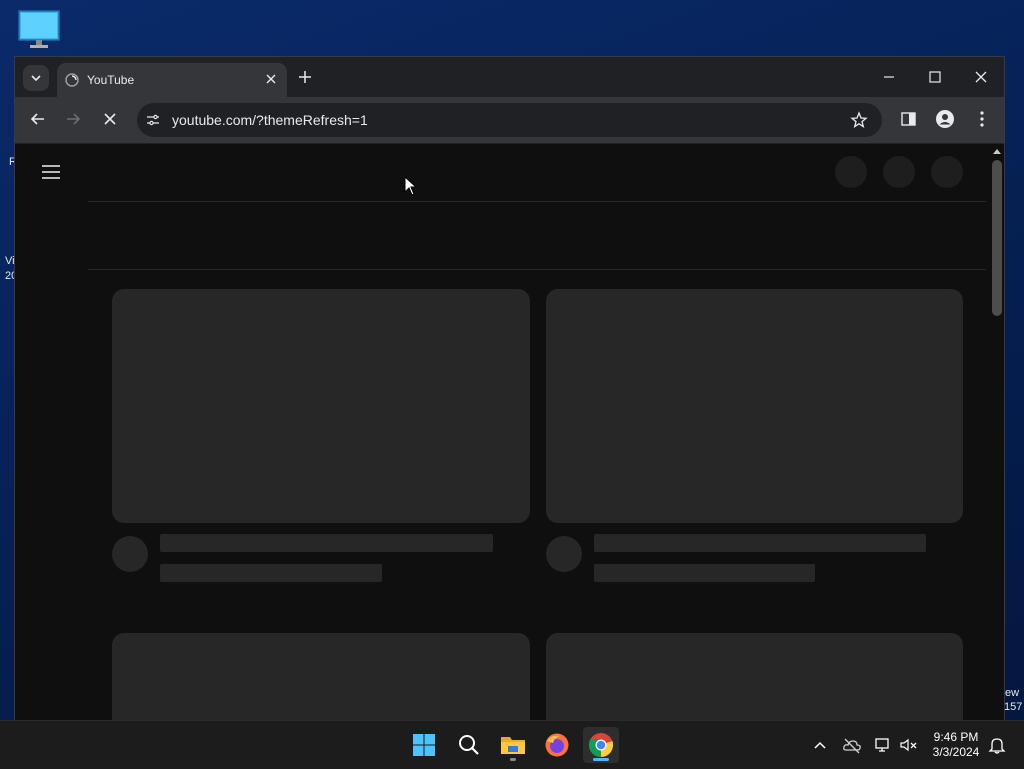 This screenshot has height=769, width=1024. I want to click on taskbar: 9:46 PM 3/3/2024, so click(512, 744).